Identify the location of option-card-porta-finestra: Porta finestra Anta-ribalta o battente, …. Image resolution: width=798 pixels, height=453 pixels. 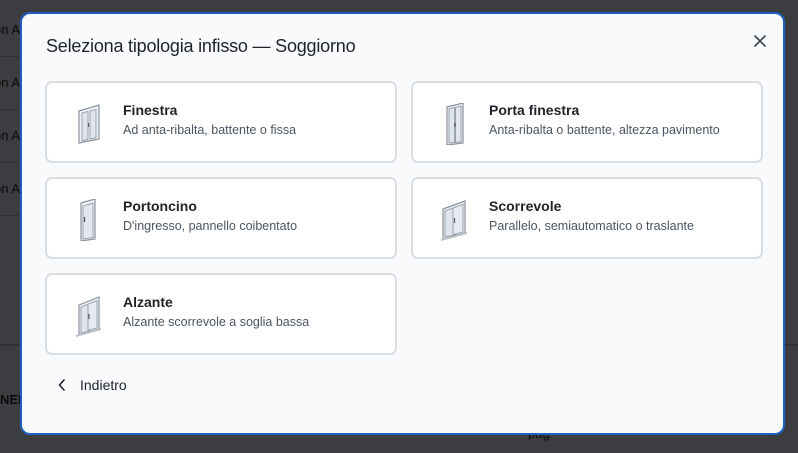
(587, 122).